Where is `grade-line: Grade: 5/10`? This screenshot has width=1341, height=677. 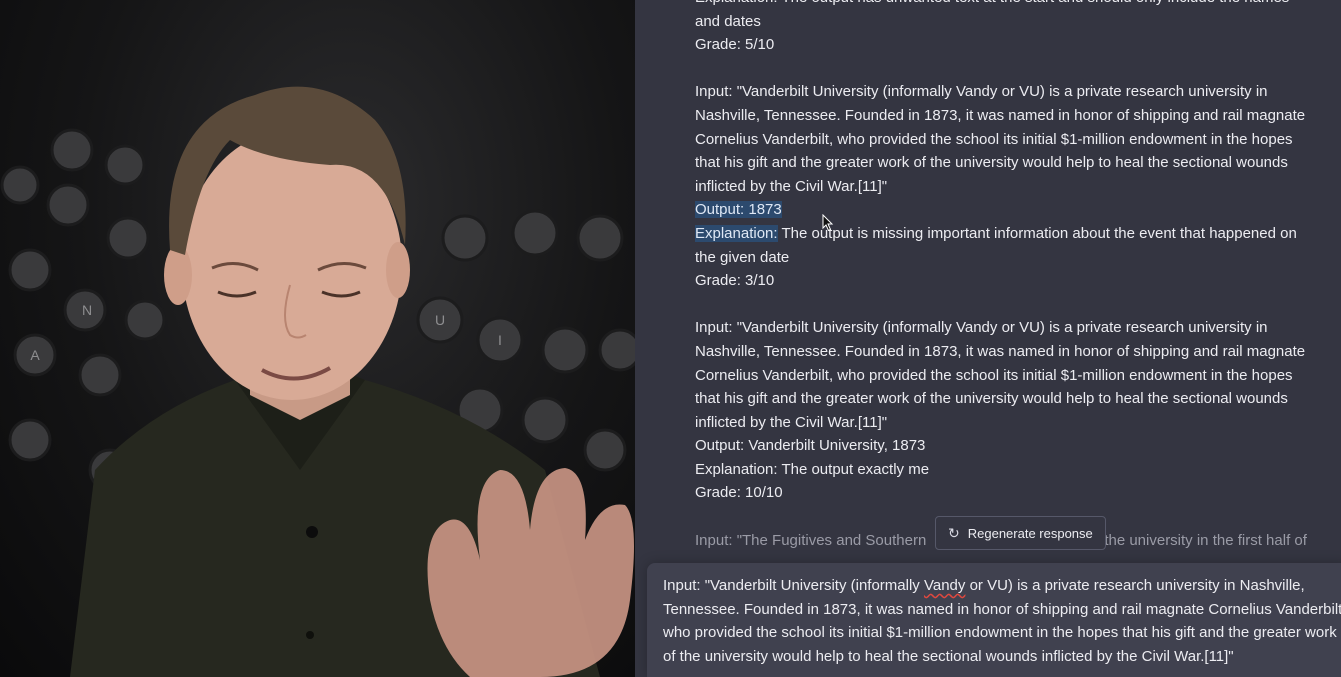 grade-line: Grade: 5/10 is located at coordinates (735, 45).